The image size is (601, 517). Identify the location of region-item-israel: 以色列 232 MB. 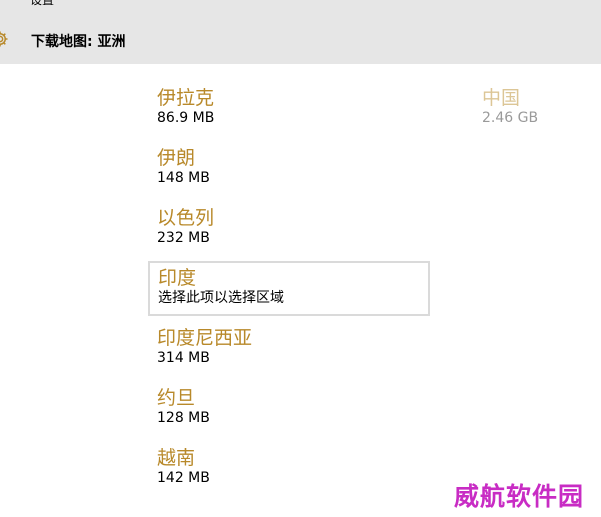
(185, 226).